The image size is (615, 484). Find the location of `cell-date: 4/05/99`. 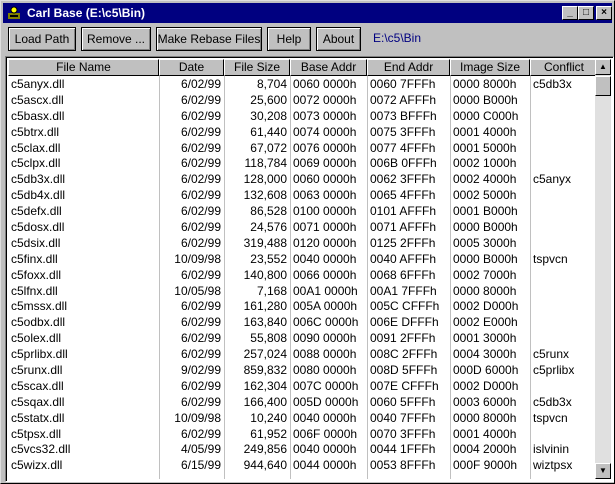

cell-date: 4/05/99 is located at coordinates (200, 449).